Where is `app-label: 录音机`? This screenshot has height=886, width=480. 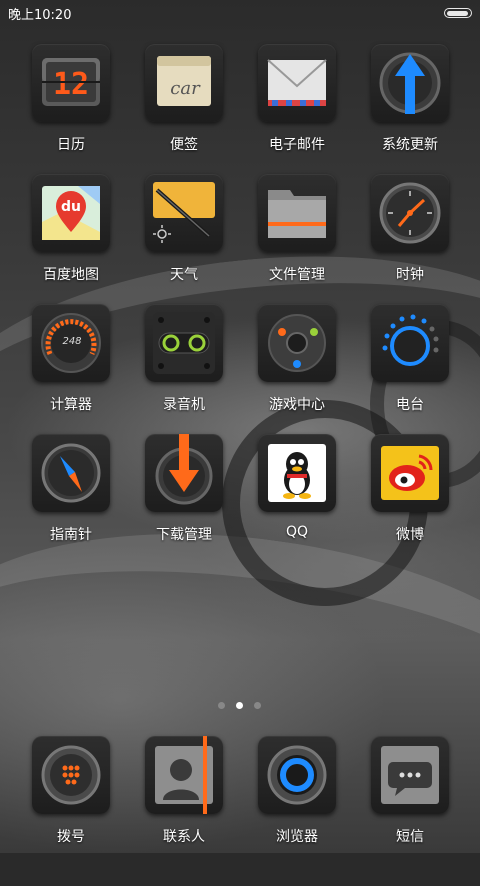 app-label: 录音机 is located at coordinates (184, 405).